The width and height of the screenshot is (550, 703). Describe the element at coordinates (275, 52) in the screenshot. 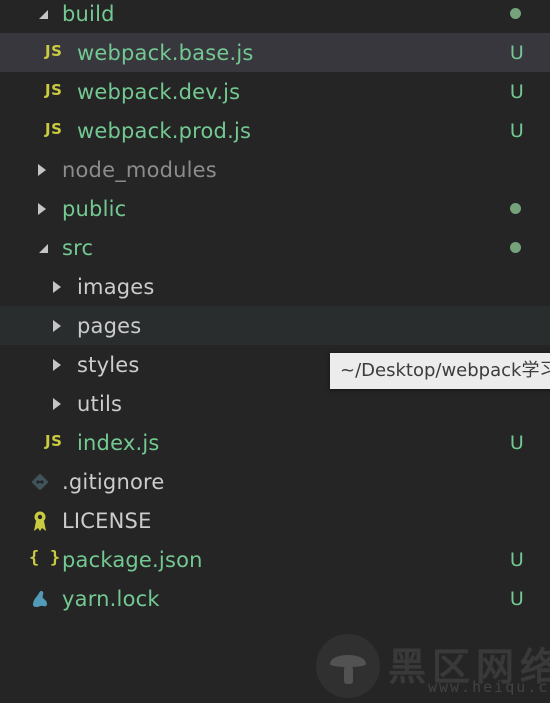

I see `tree-item-webpack-base-js: JS webpack.base.js U` at that location.